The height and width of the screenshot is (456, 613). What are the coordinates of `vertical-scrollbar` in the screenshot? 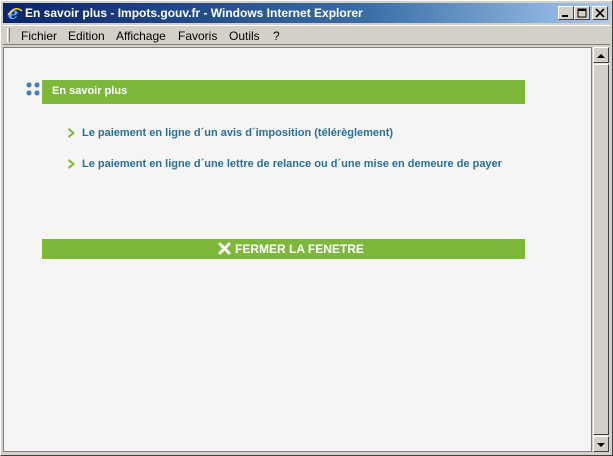 It's located at (601, 249).